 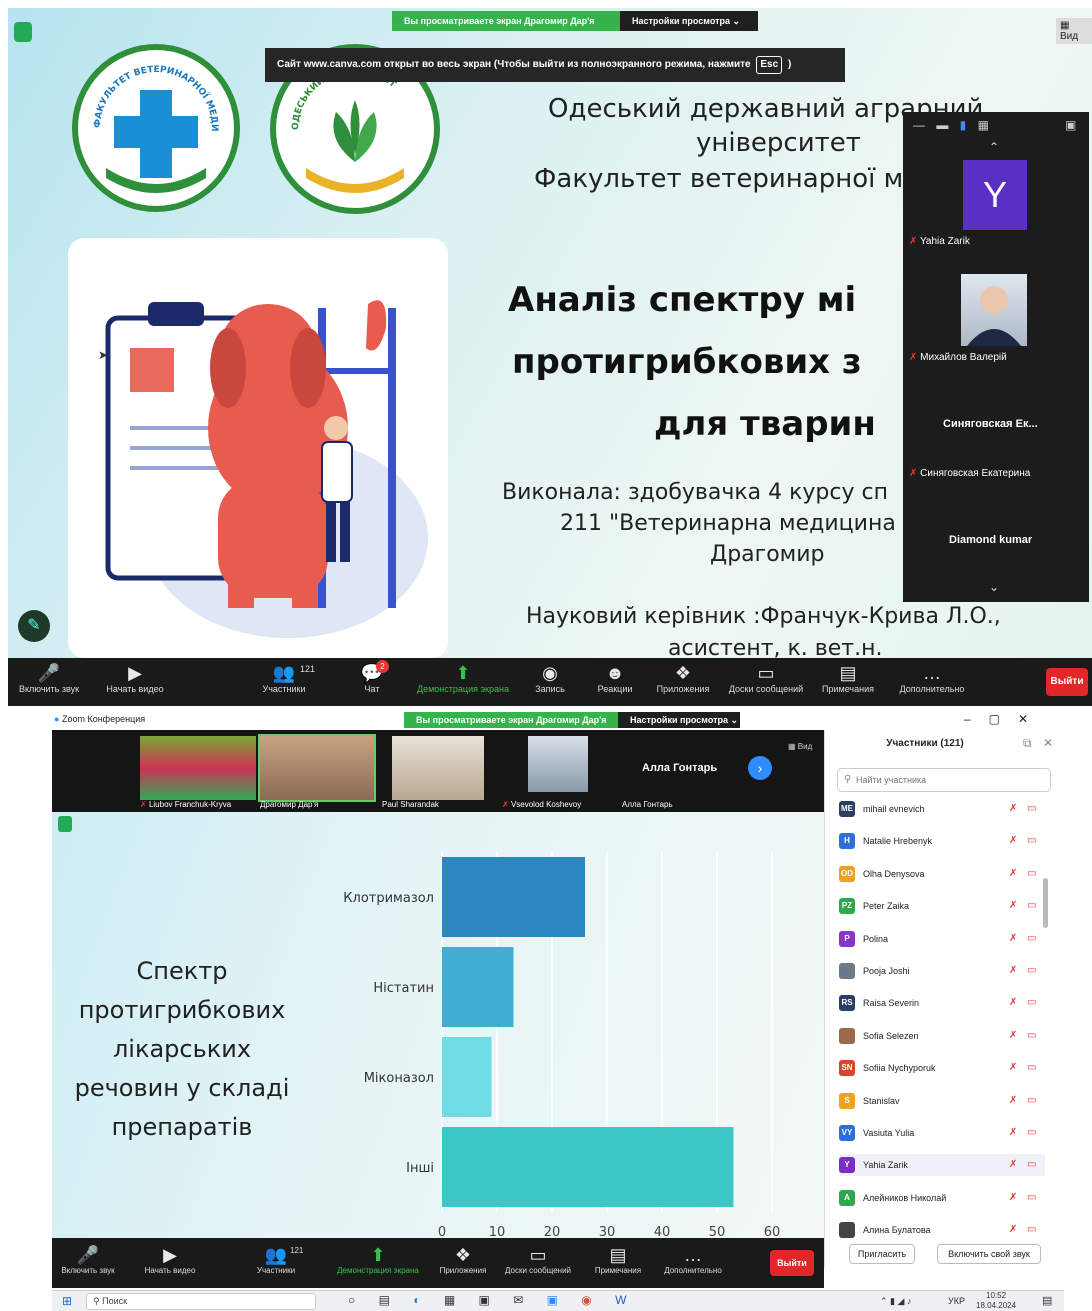 What do you see at coordinates (1047, 1300) in the screenshot?
I see `notifications-icon: ▤` at bounding box center [1047, 1300].